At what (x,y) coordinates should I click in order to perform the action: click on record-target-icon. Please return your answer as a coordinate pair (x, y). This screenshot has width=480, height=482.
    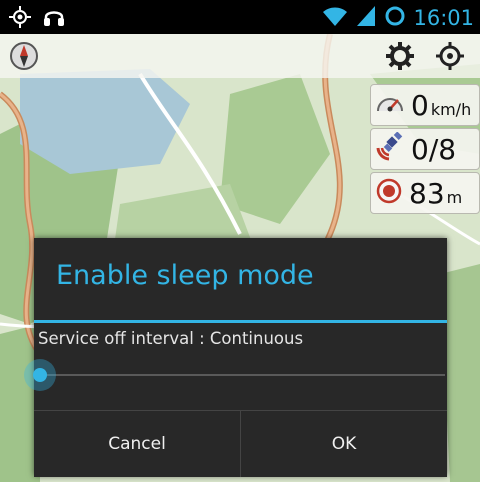
    Looking at the image, I should click on (389, 193).